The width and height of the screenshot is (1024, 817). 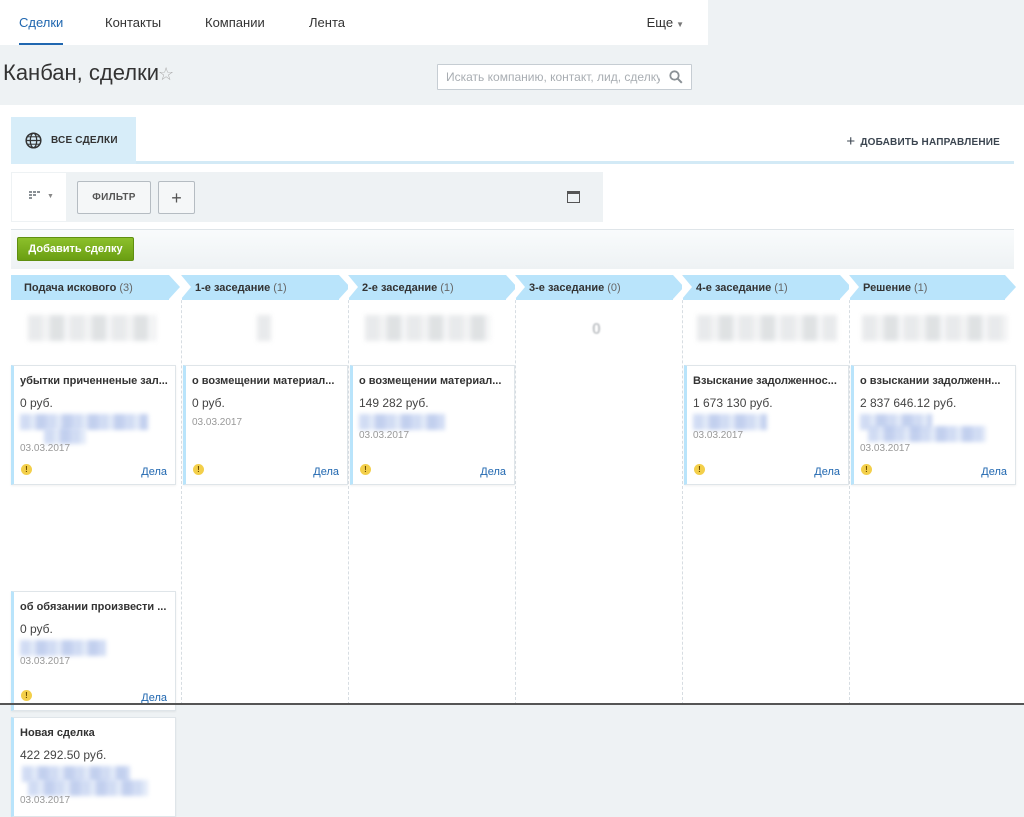 I want to click on search-box, so click(x=564, y=77).